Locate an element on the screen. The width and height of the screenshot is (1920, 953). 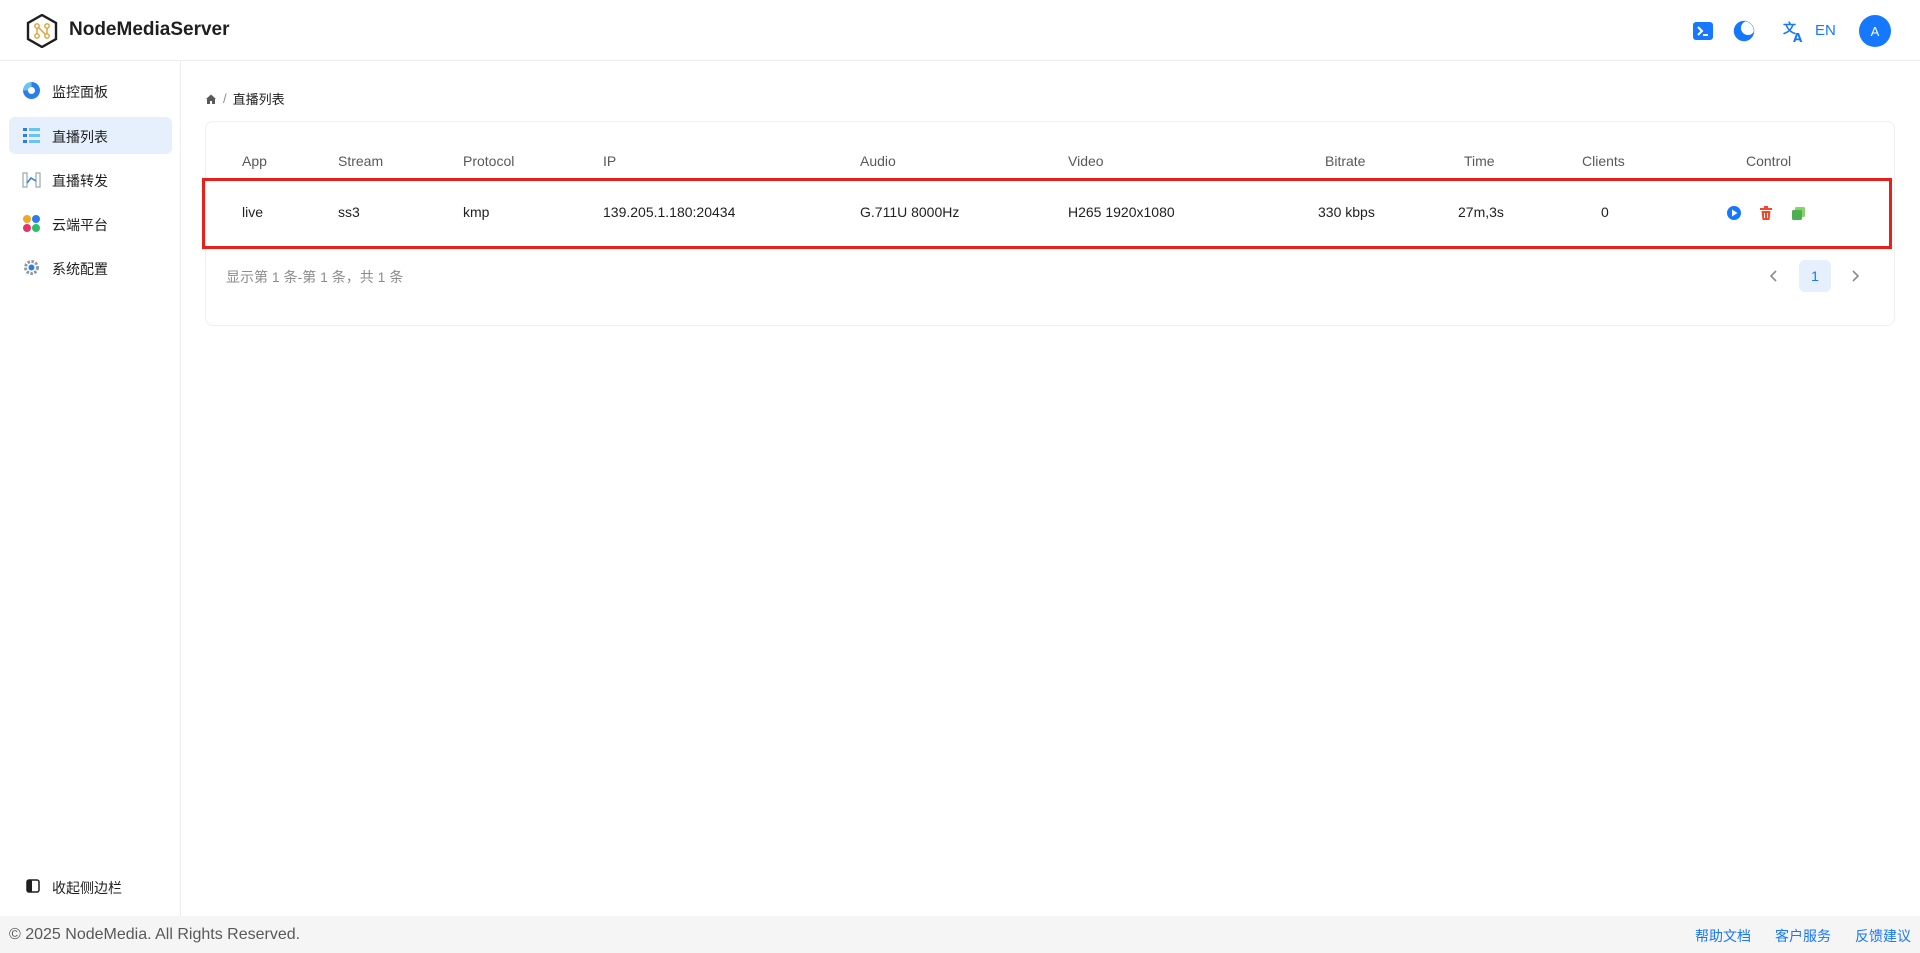
dashboard-icon is located at coordinates (31, 90).